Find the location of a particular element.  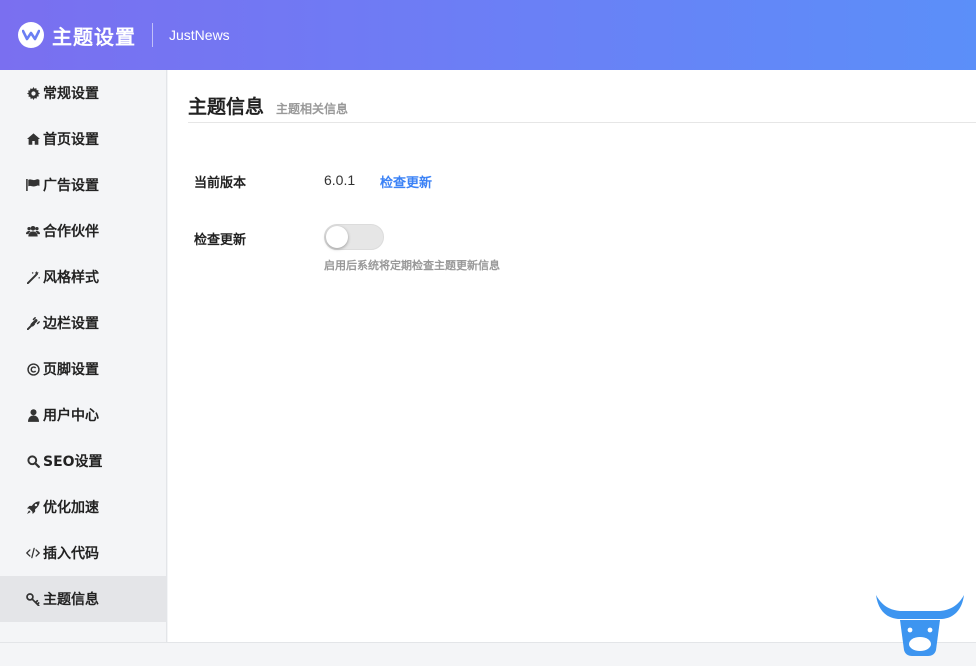

magic-wand-icon is located at coordinates (33, 277).